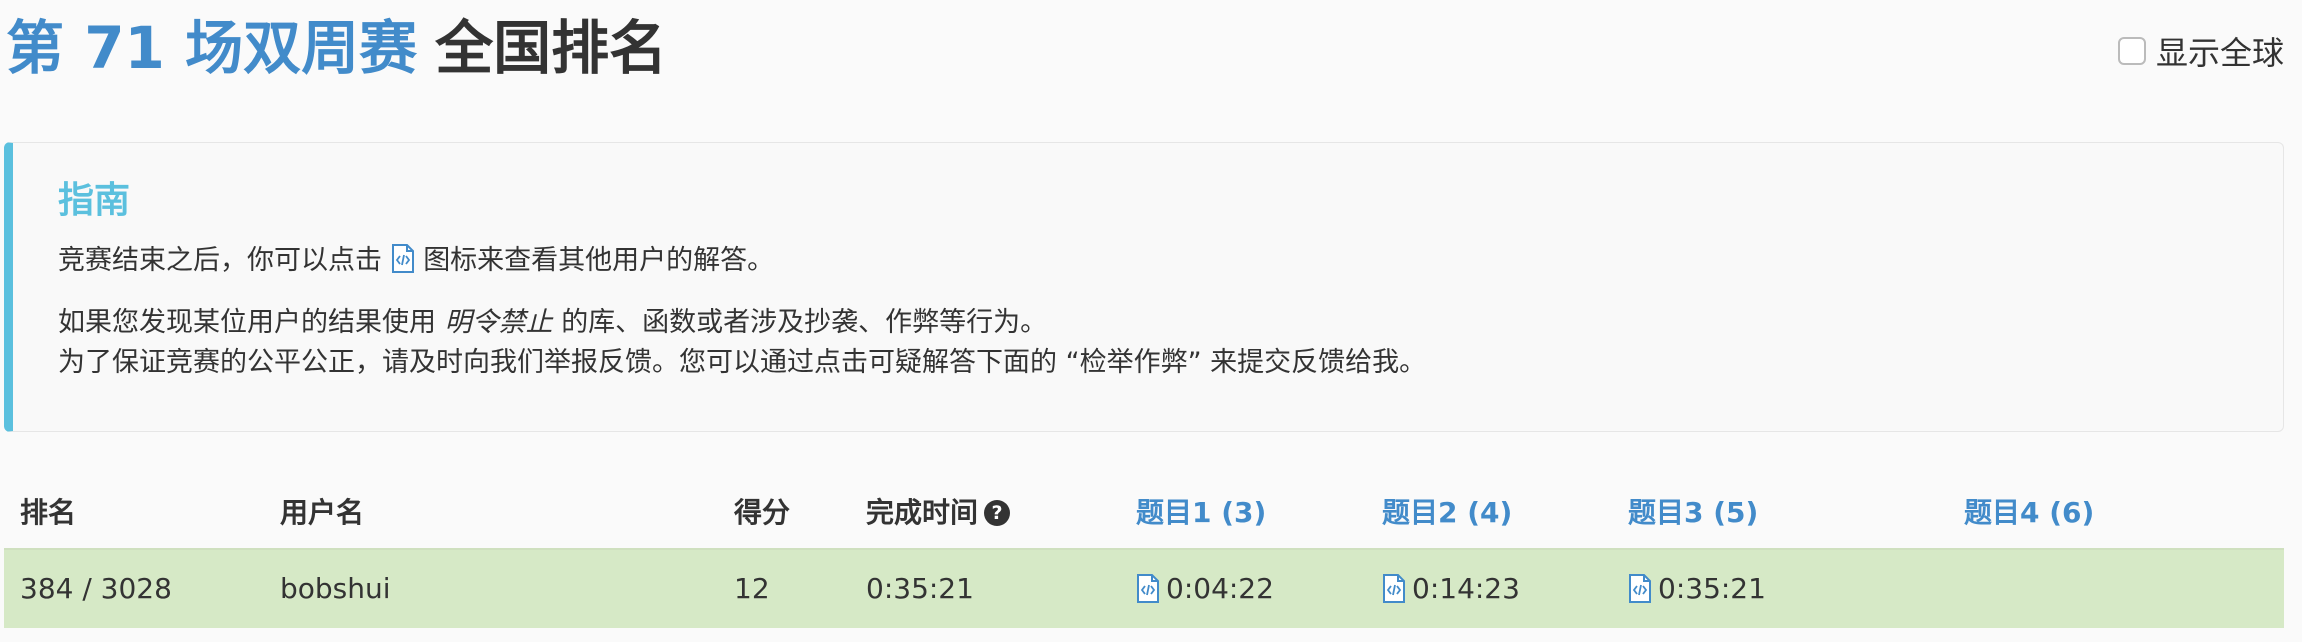 Image resolution: width=2302 pixels, height=642 pixels. I want to click on title-suffix: 全国排名, so click(551, 48).